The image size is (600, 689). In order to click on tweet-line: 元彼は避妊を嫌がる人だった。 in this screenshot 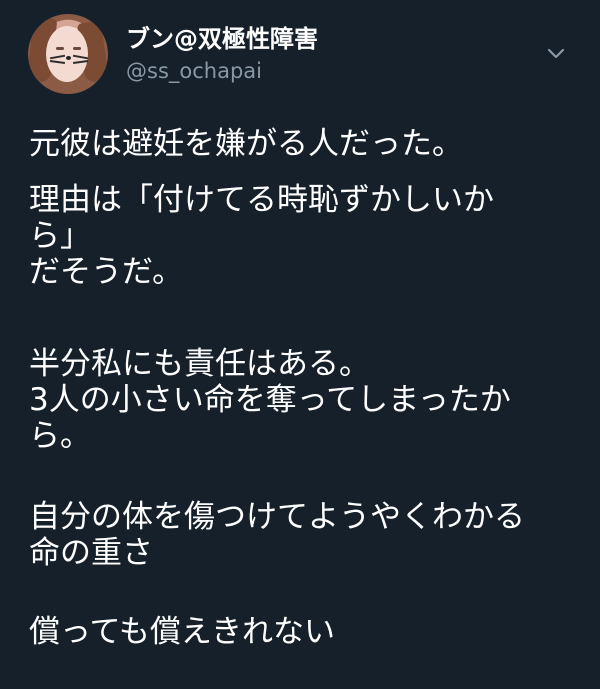, I will do `click(246, 144)`.